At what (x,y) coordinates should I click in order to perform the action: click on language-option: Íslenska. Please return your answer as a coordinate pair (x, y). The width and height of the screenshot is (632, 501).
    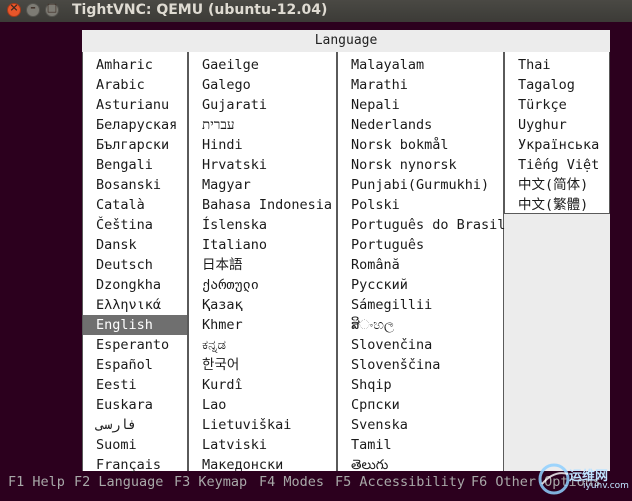
    Looking at the image, I should click on (262, 225).